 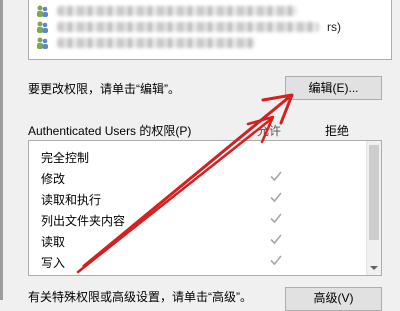 I want to click on scrollbar-thumb, so click(x=374, y=192).